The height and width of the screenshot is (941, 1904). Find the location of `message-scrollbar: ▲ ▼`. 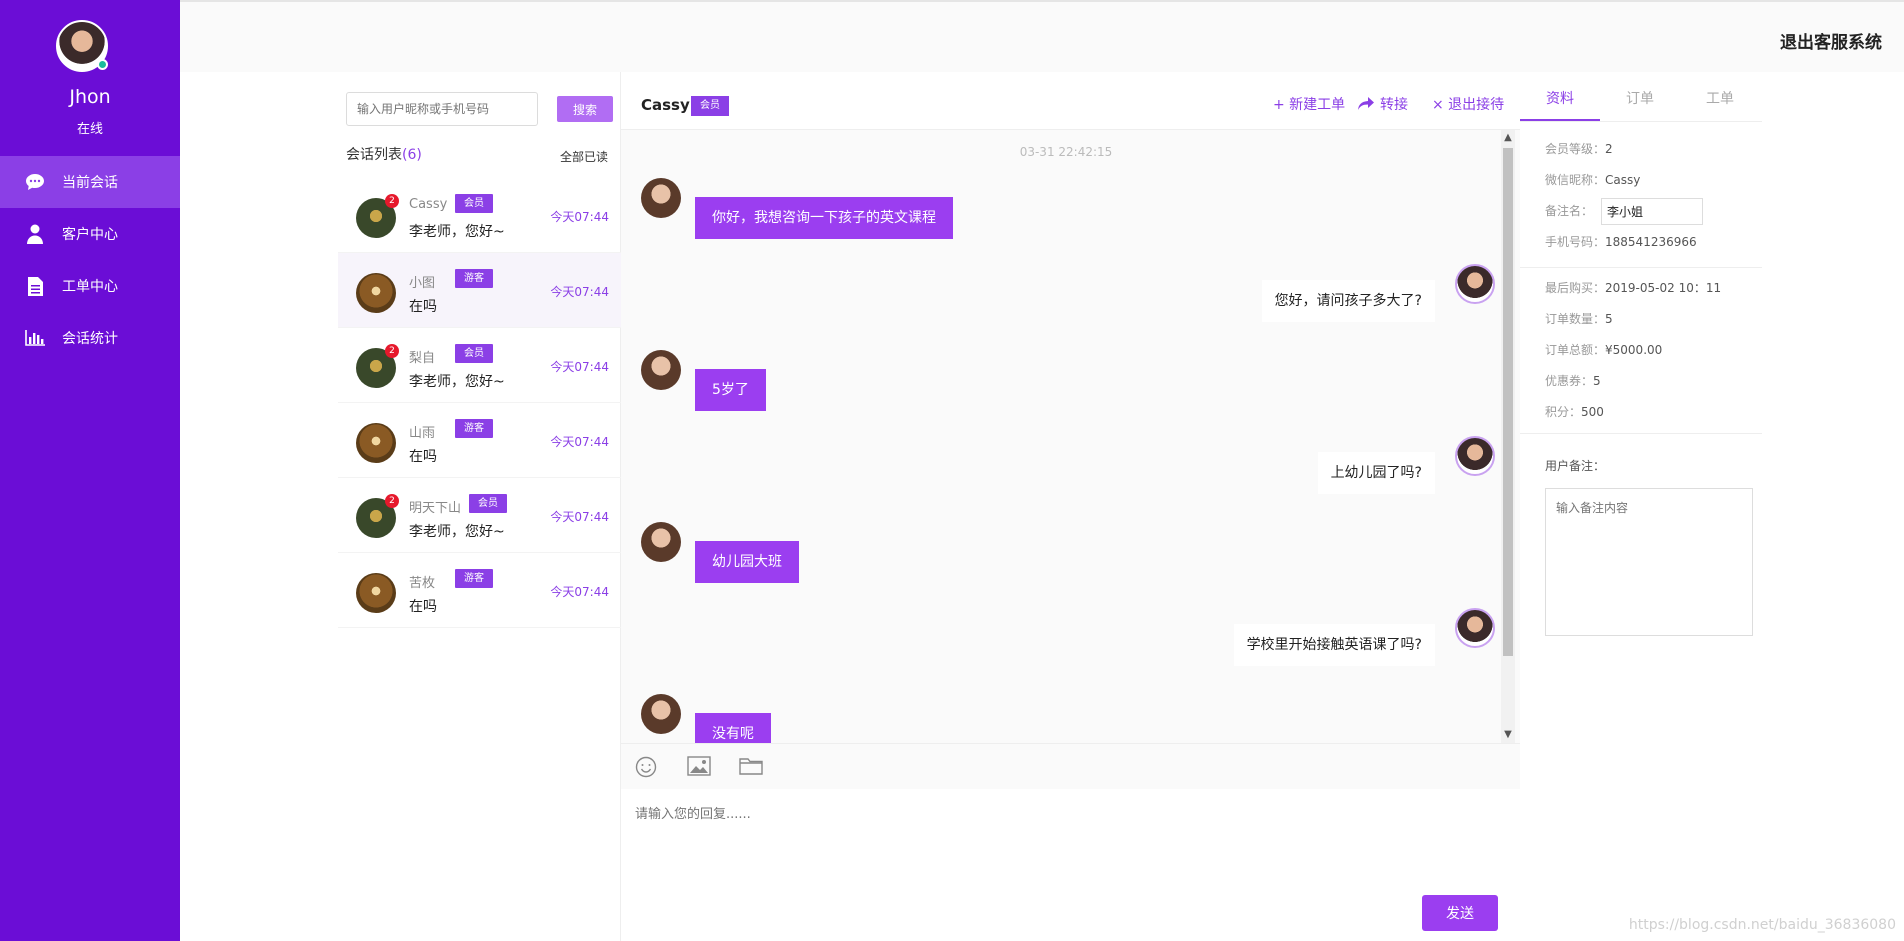

message-scrollbar: ▲ ▼ is located at coordinates (1508, 436).